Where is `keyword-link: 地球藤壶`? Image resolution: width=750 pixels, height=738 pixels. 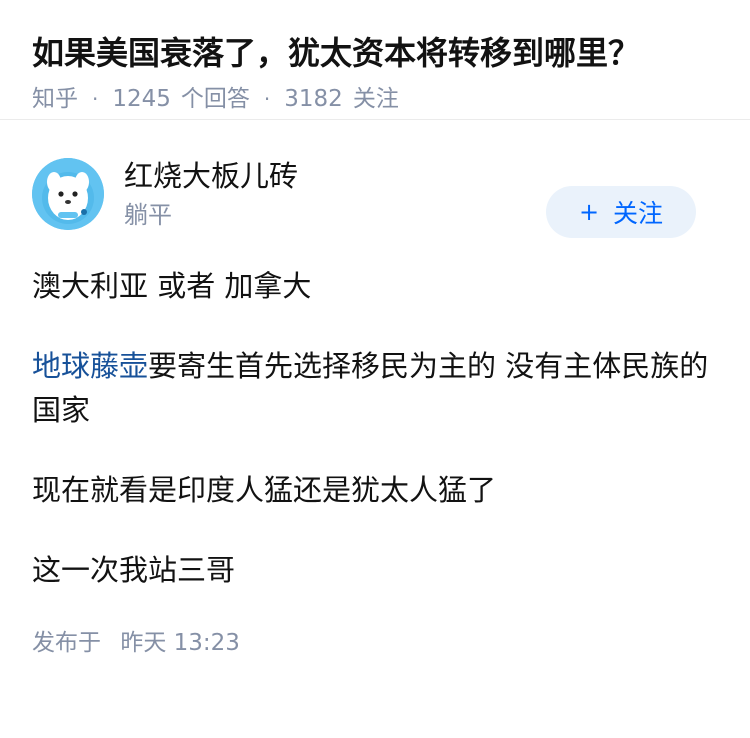 keyword-link: 地球藤壶 is located at coordinates (90, 366).